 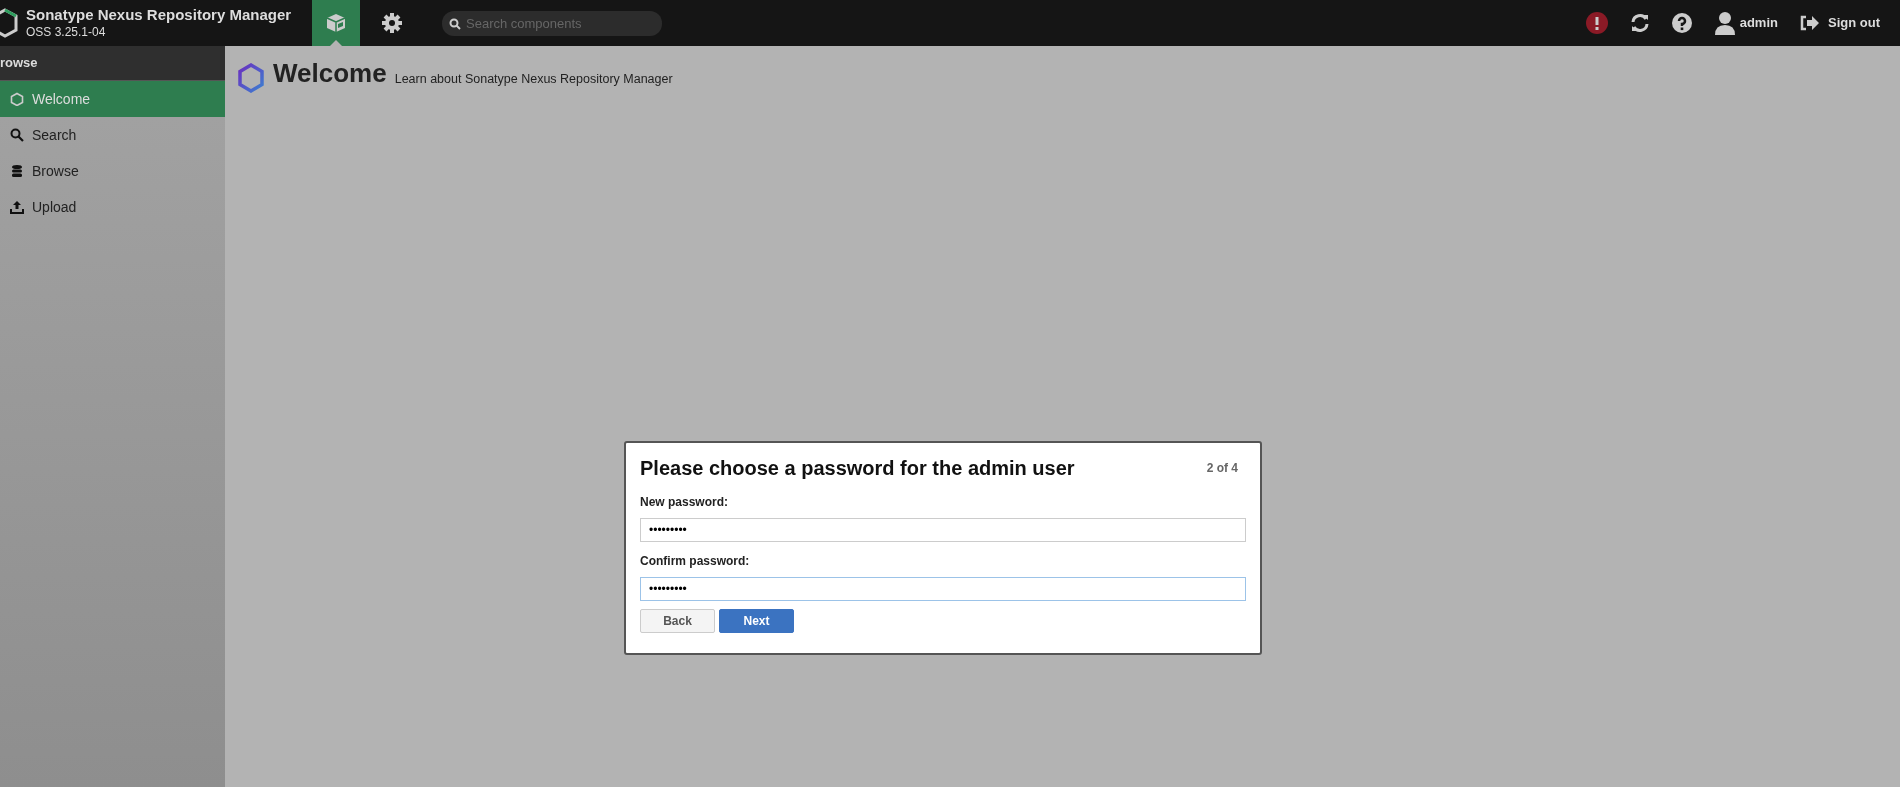 What do you see at coordinates (112, 171) in the screenshot?
I see `sidebar-item: Browse` at bounding box center [112, 171].